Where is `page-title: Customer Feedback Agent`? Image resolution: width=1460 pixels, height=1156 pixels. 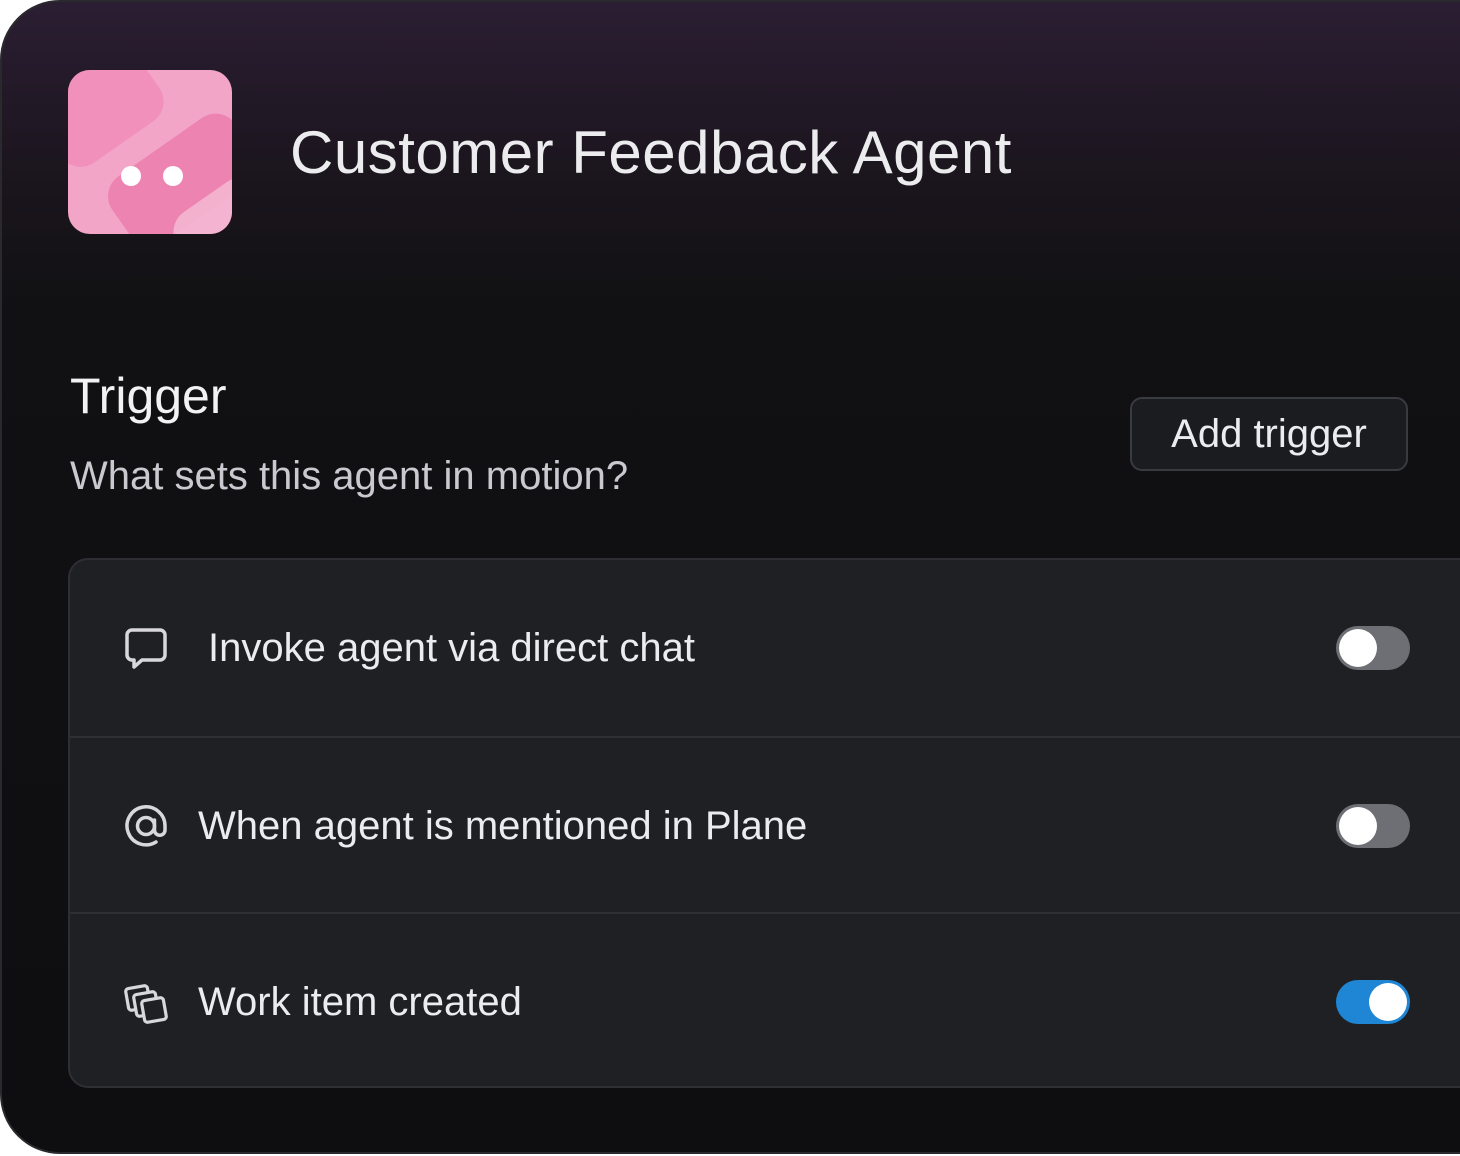 page-title: Customer Feedback Agent is located at coordinates (651, 152).